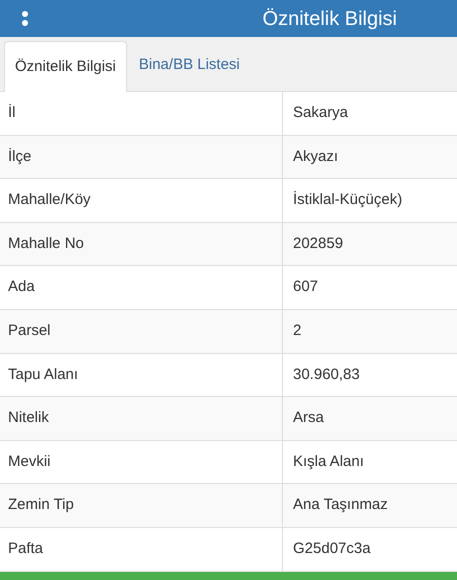  Describe the element at coordinates (141, 287) in the screenshot. I see `table-cell: Ada` at that location.